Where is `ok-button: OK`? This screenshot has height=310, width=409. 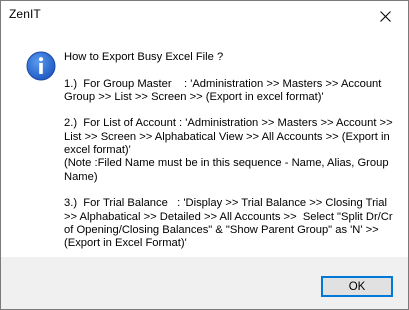 ok-button: OK is located at coordinates (357, 286).